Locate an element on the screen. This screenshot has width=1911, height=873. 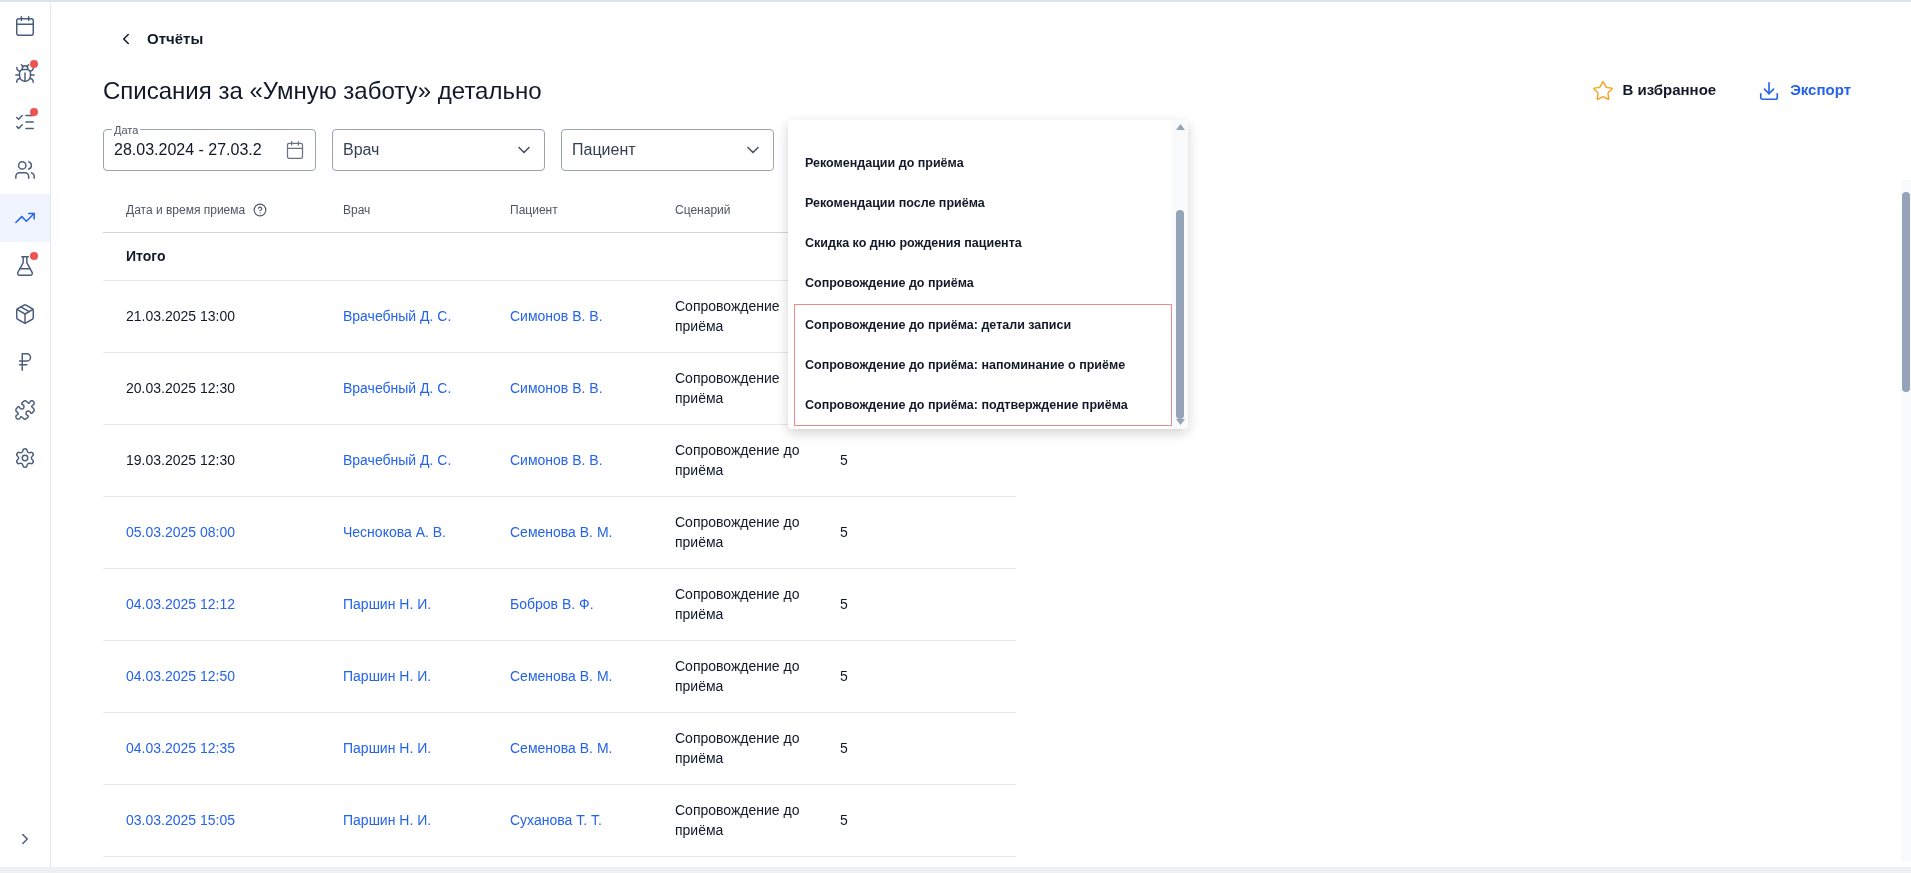
box-icon is located at coordinates (25, 314).